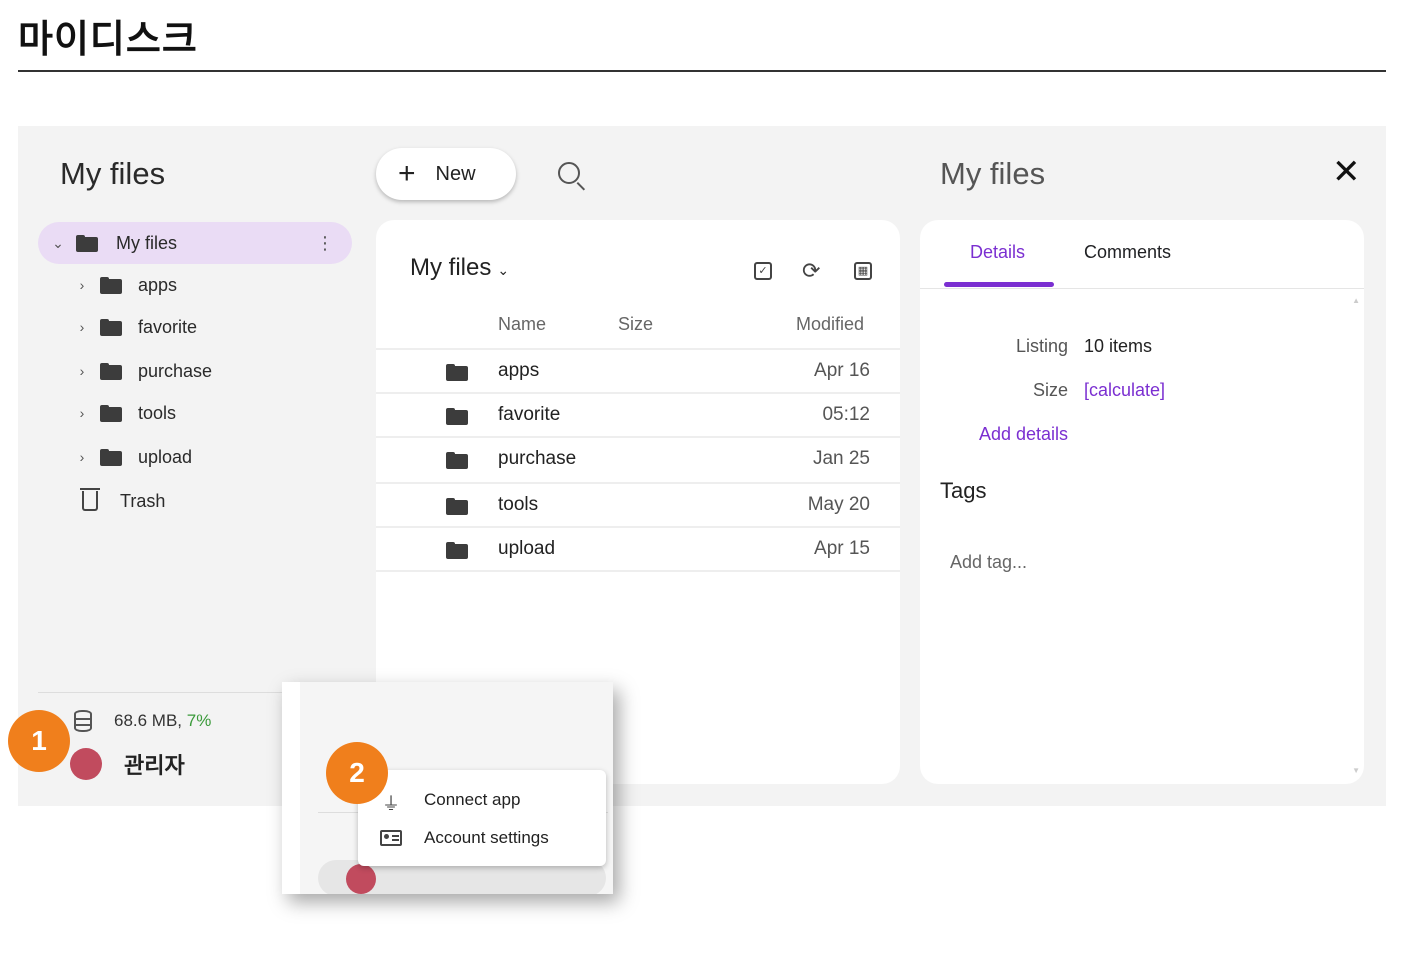 Image resolution: width=1416 pixels, height=960 pixels. I want to click on storage-usage: 68.6 MB, 7%, so click(142, 721).